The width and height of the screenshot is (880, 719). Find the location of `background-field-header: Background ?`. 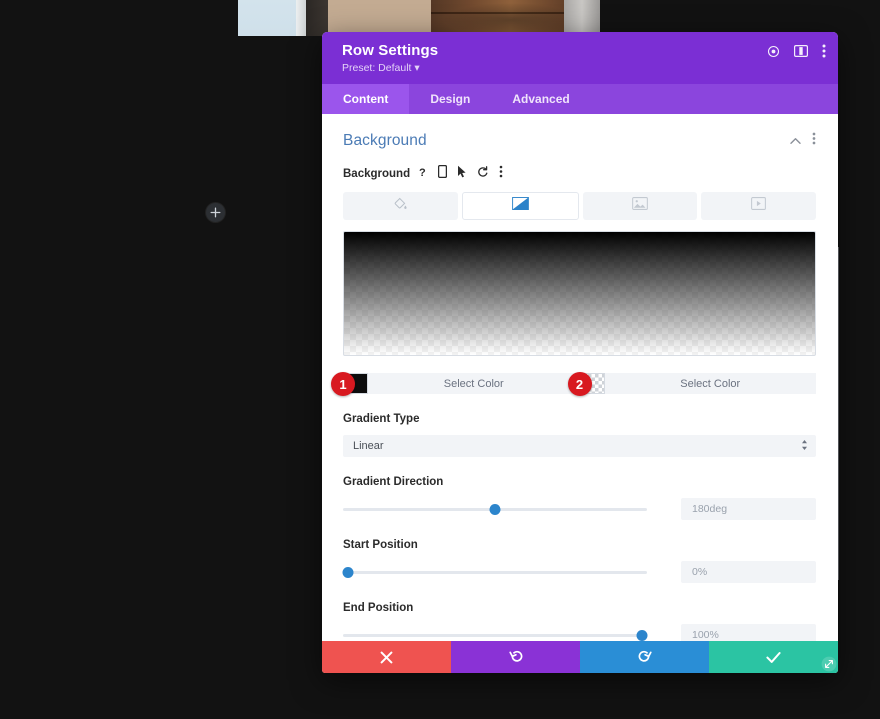

background-field-header: Background ? is located at coordinates (579, 173).